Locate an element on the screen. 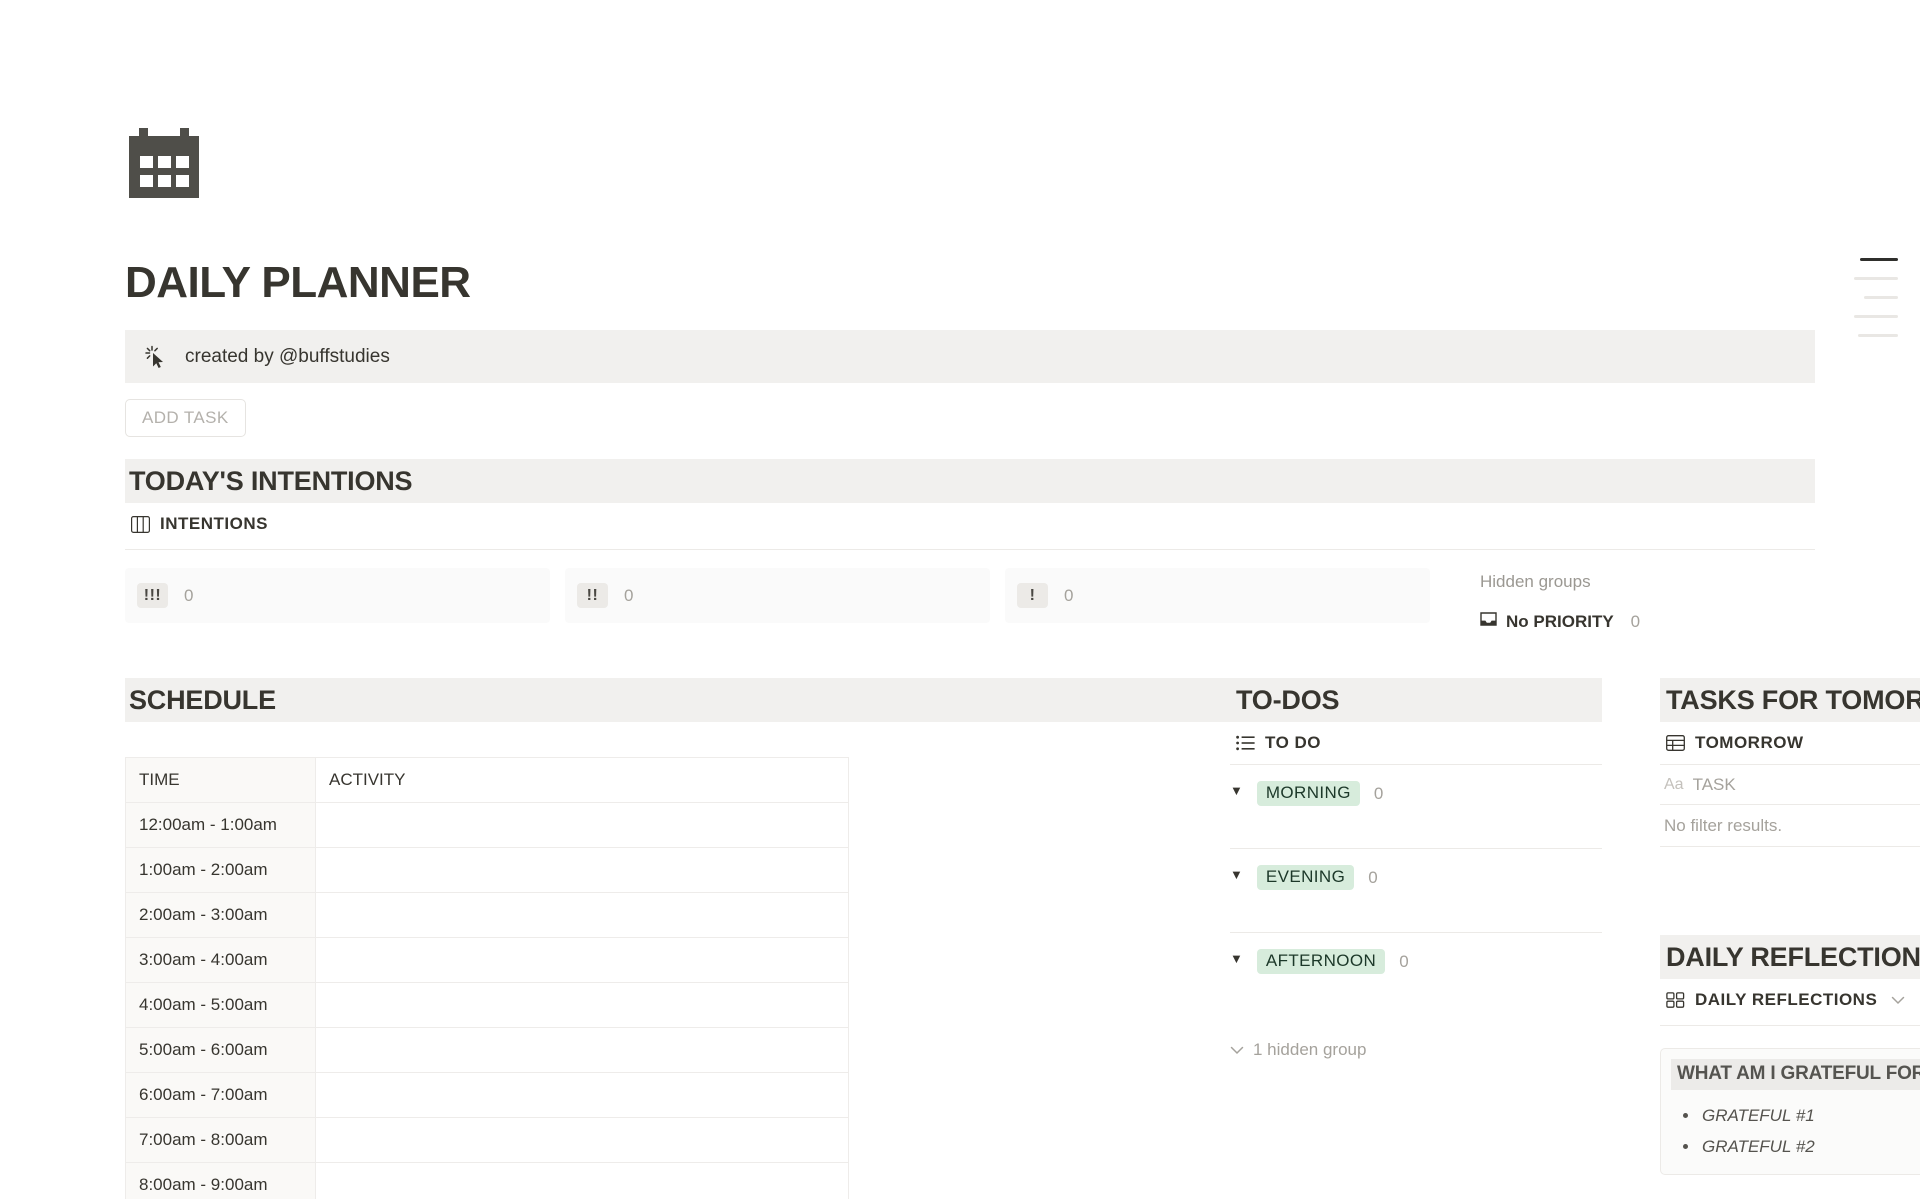 The image size is (1920, 1199). credit-text: created by @buffstudies is located at coordinates (287, 356).